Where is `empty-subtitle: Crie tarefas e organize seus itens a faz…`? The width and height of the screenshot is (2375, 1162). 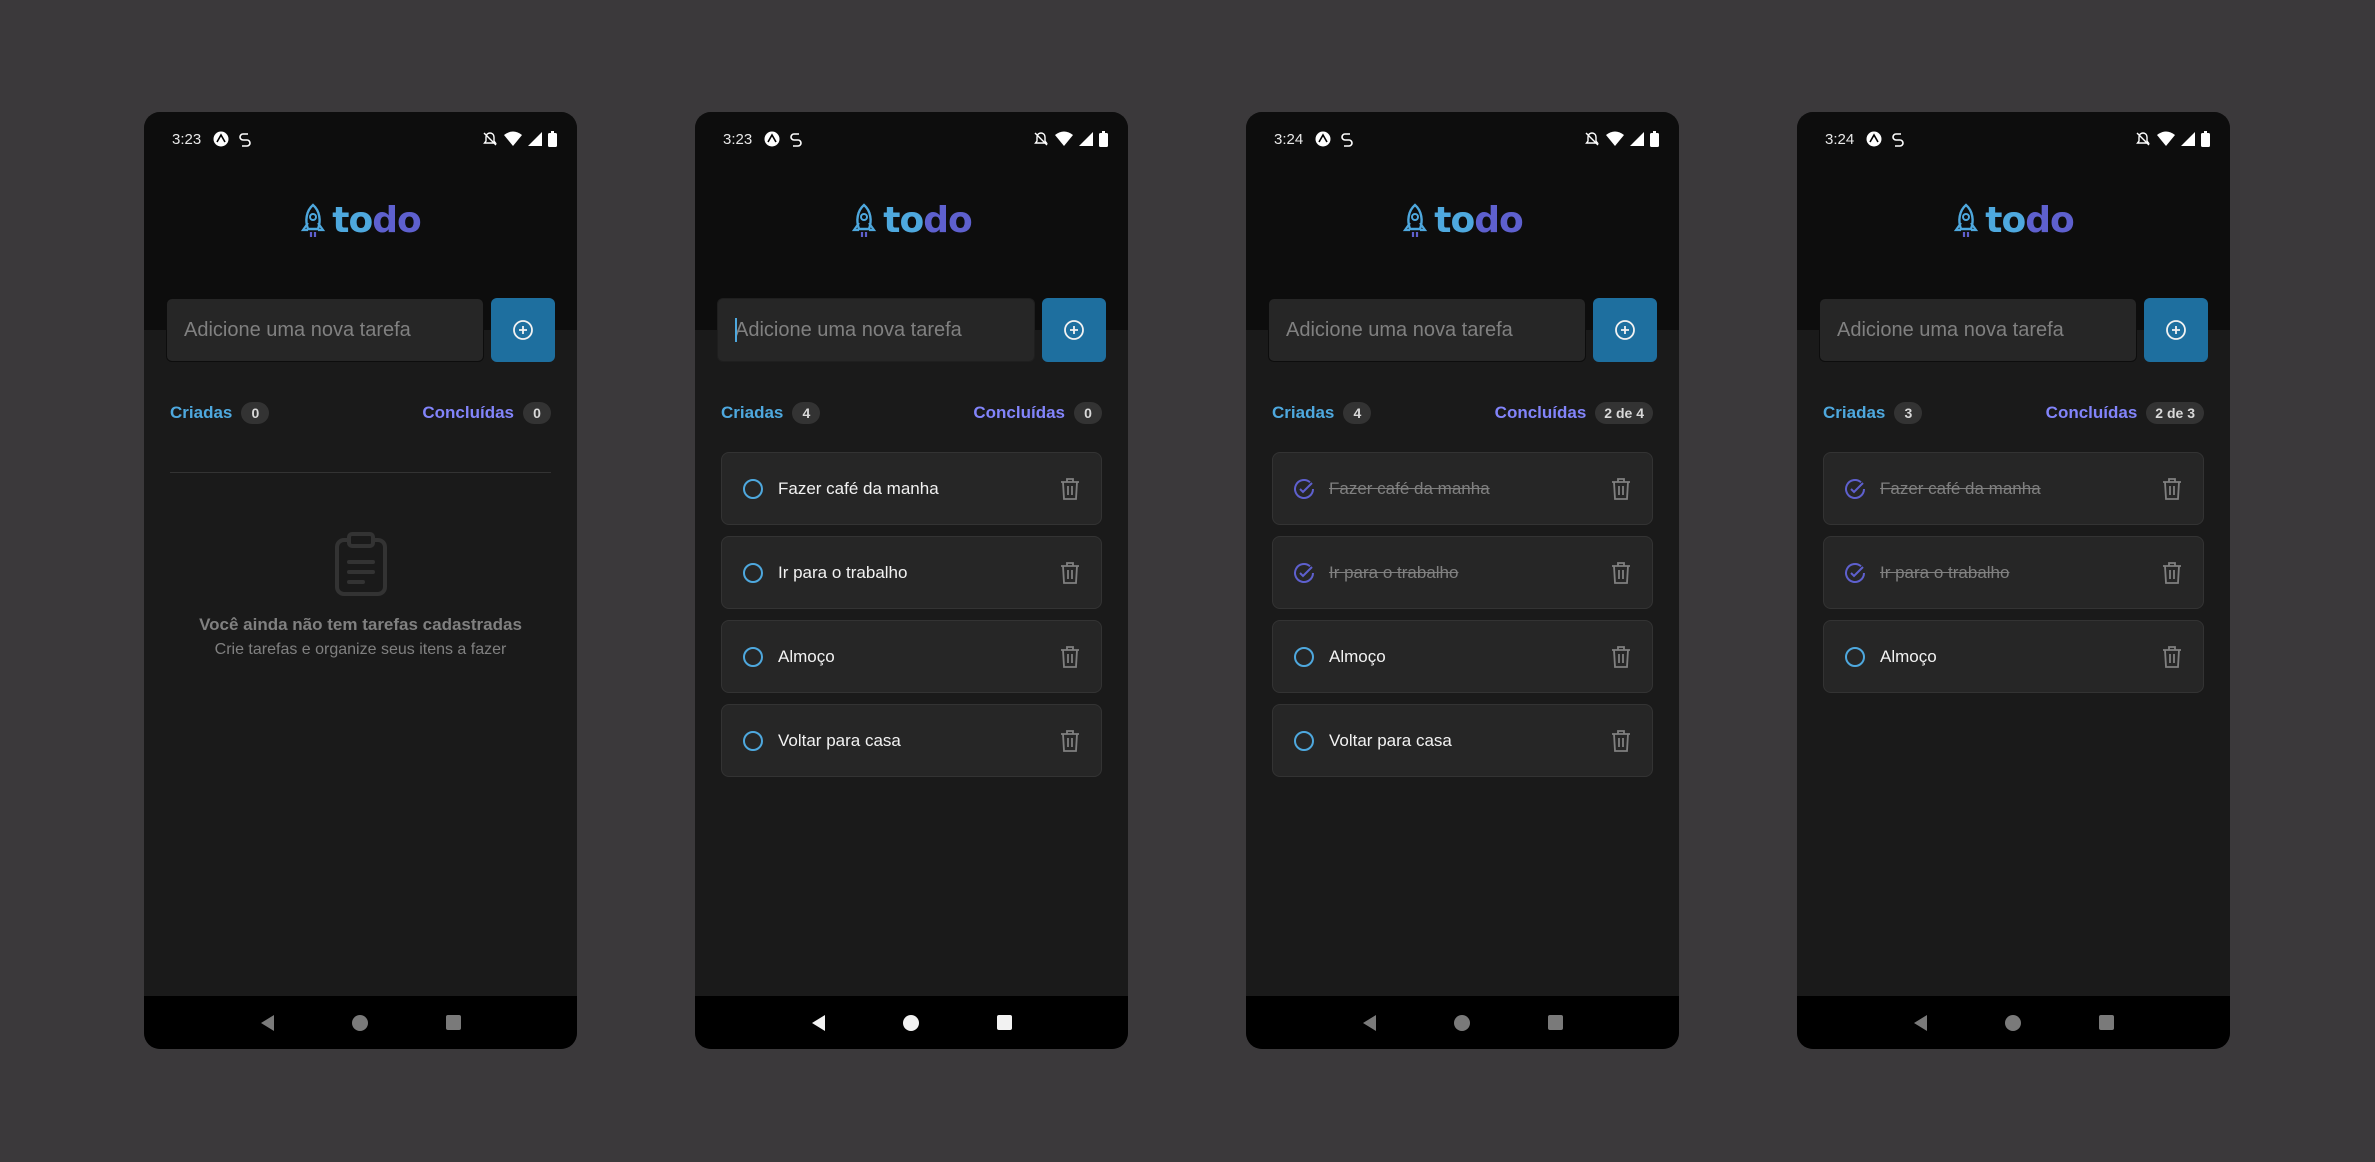 empty-subtitle: Crie tarefas e organize seus itens a faz… is located at coordinates (360, 649).